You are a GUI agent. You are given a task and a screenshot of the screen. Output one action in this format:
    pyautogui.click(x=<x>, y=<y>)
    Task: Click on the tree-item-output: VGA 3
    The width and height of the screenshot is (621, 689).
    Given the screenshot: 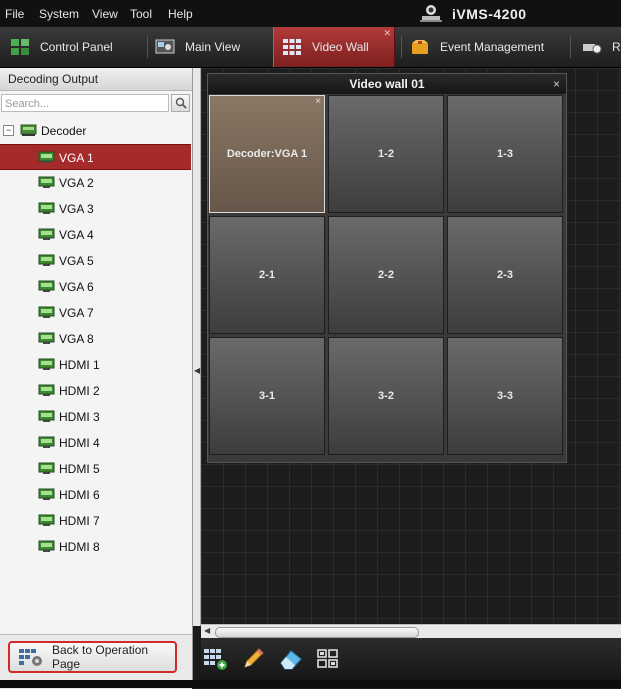 What is the action you would take?
    pyautogui.click(x=95, y=209)
    